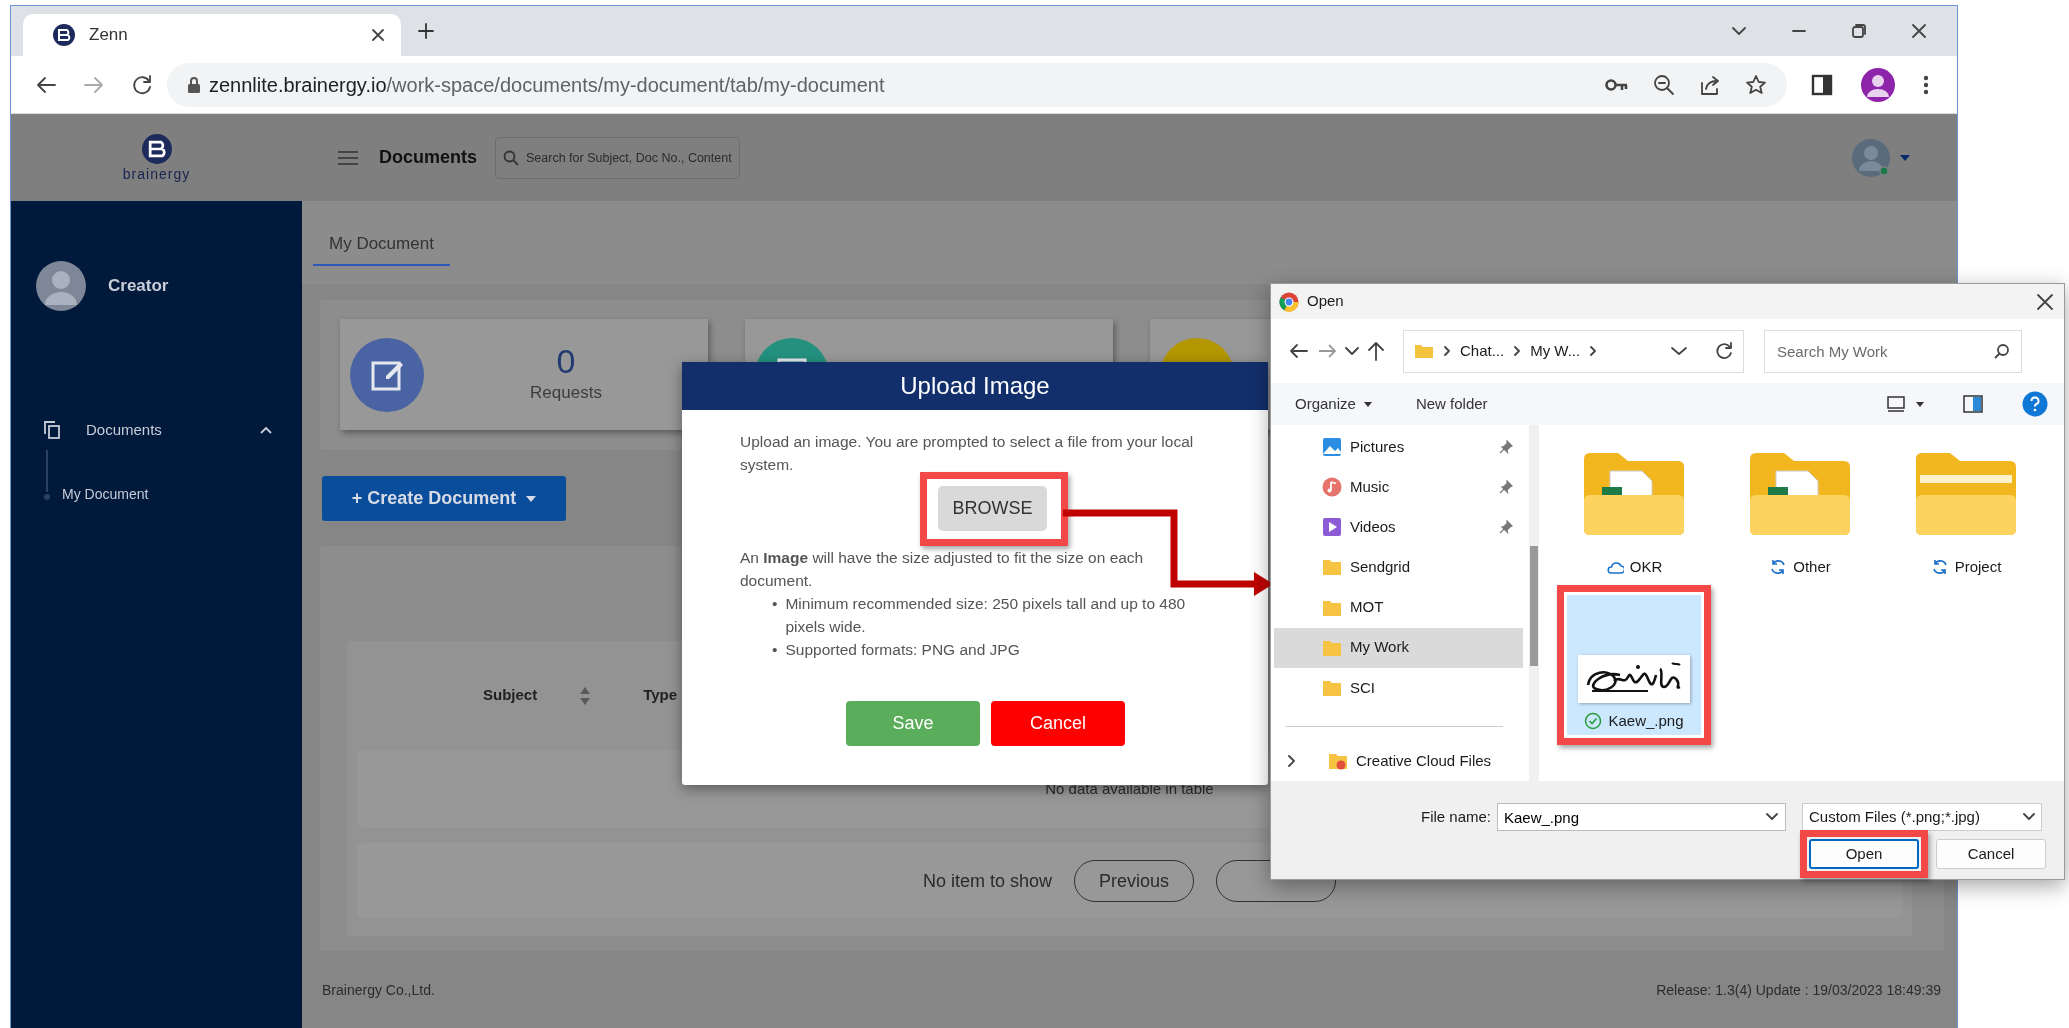 The width and height of the screenshot is (2069, 1028). Describe the element at coordinates (1617, 84) in the screenshot. I see `key-icon` at that location.